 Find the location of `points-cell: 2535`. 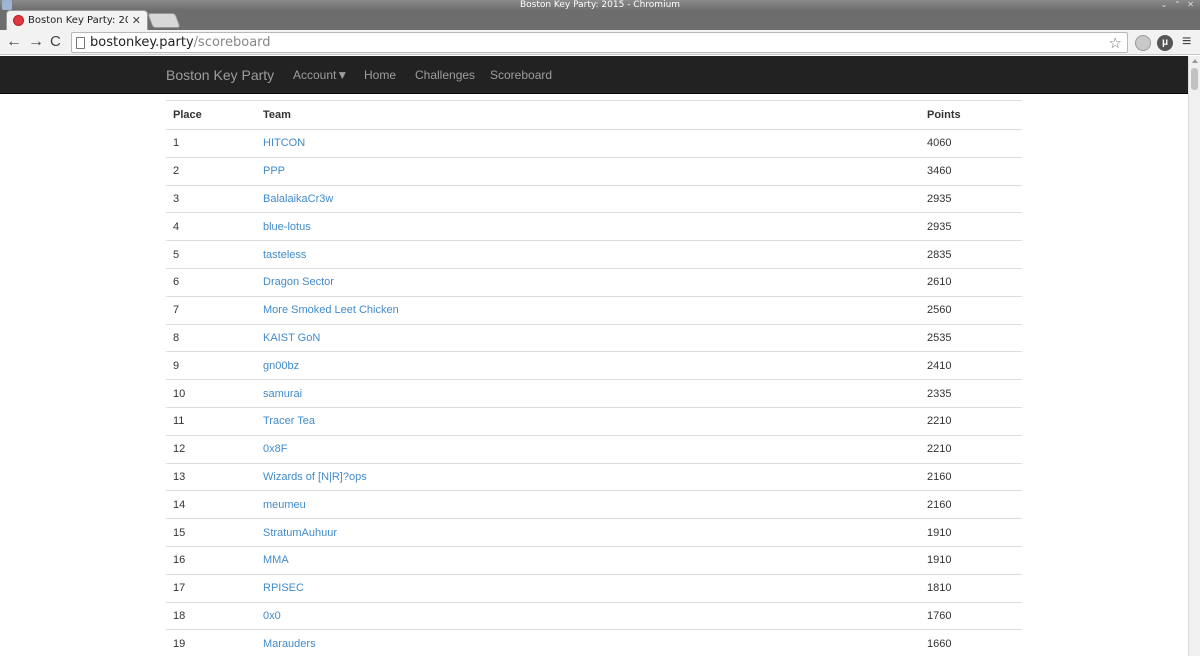

points-cell: 2535 is located at coordinates (971, 338).